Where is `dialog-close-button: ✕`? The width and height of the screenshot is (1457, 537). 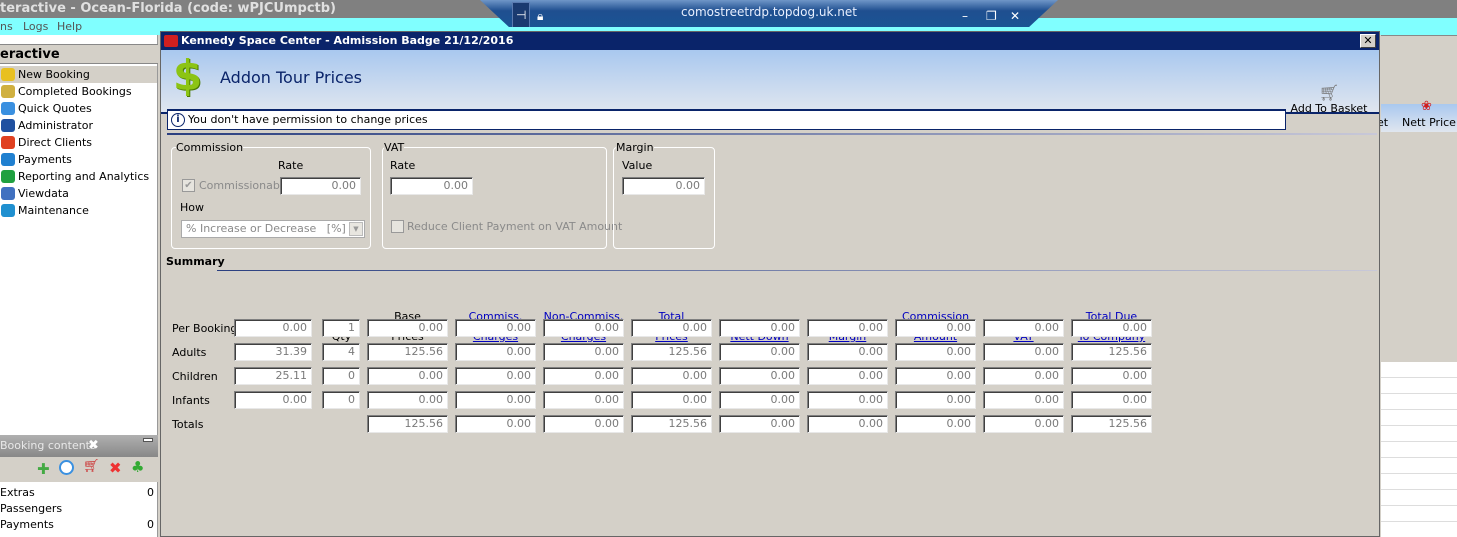
dialog-close-button: ✕ is located at coordinates (1368, 41).